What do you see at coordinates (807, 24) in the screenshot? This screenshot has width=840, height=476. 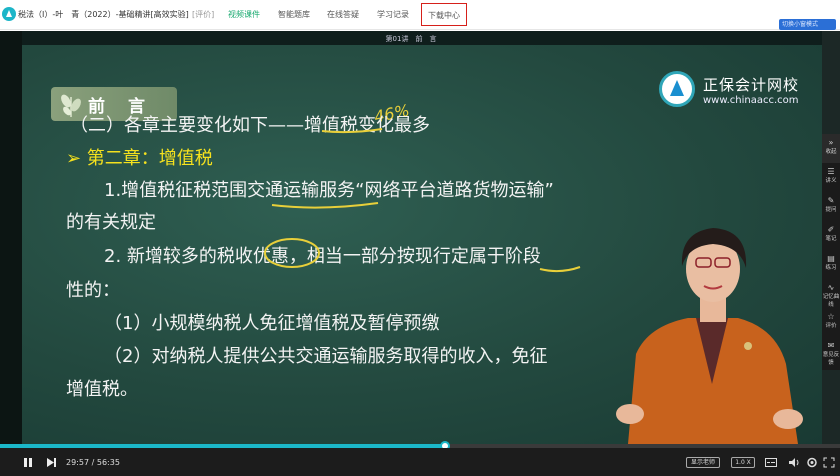 I see `mini-window-button: 切换小窗模式` at bounding box center [807, 24].